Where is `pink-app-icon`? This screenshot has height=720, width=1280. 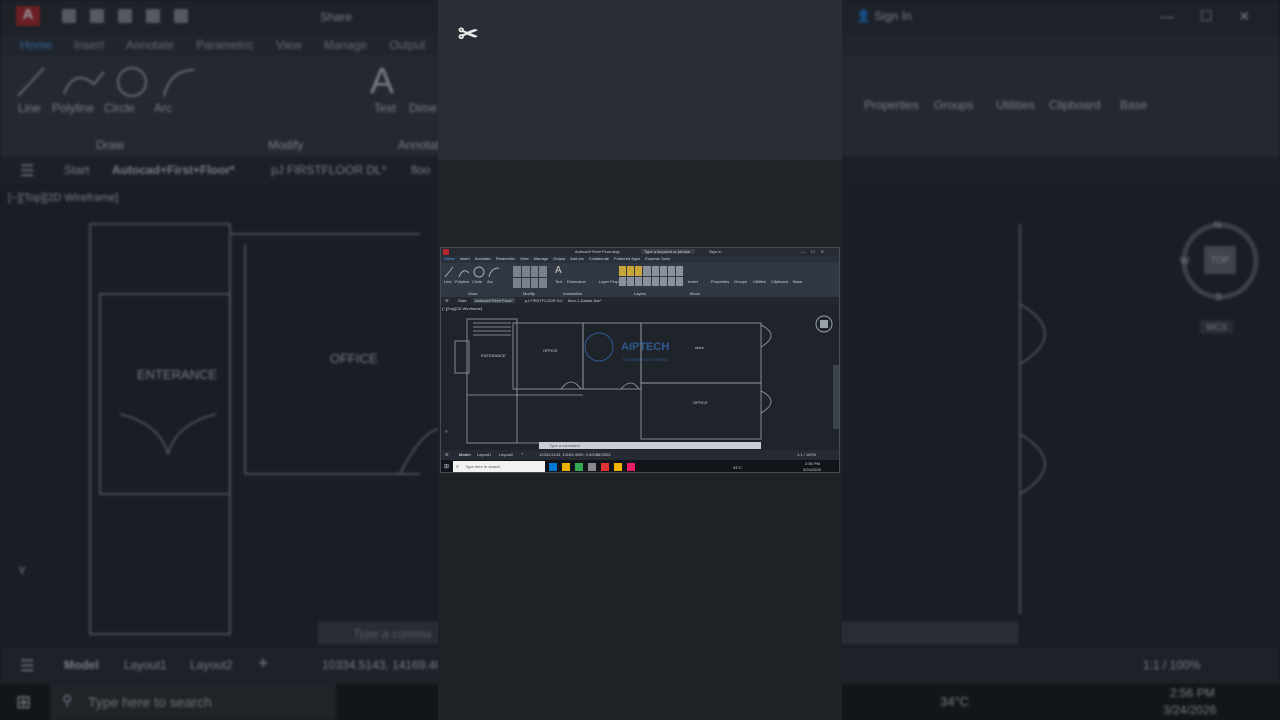
pink-app-icon is located at coordinates (631, 467).